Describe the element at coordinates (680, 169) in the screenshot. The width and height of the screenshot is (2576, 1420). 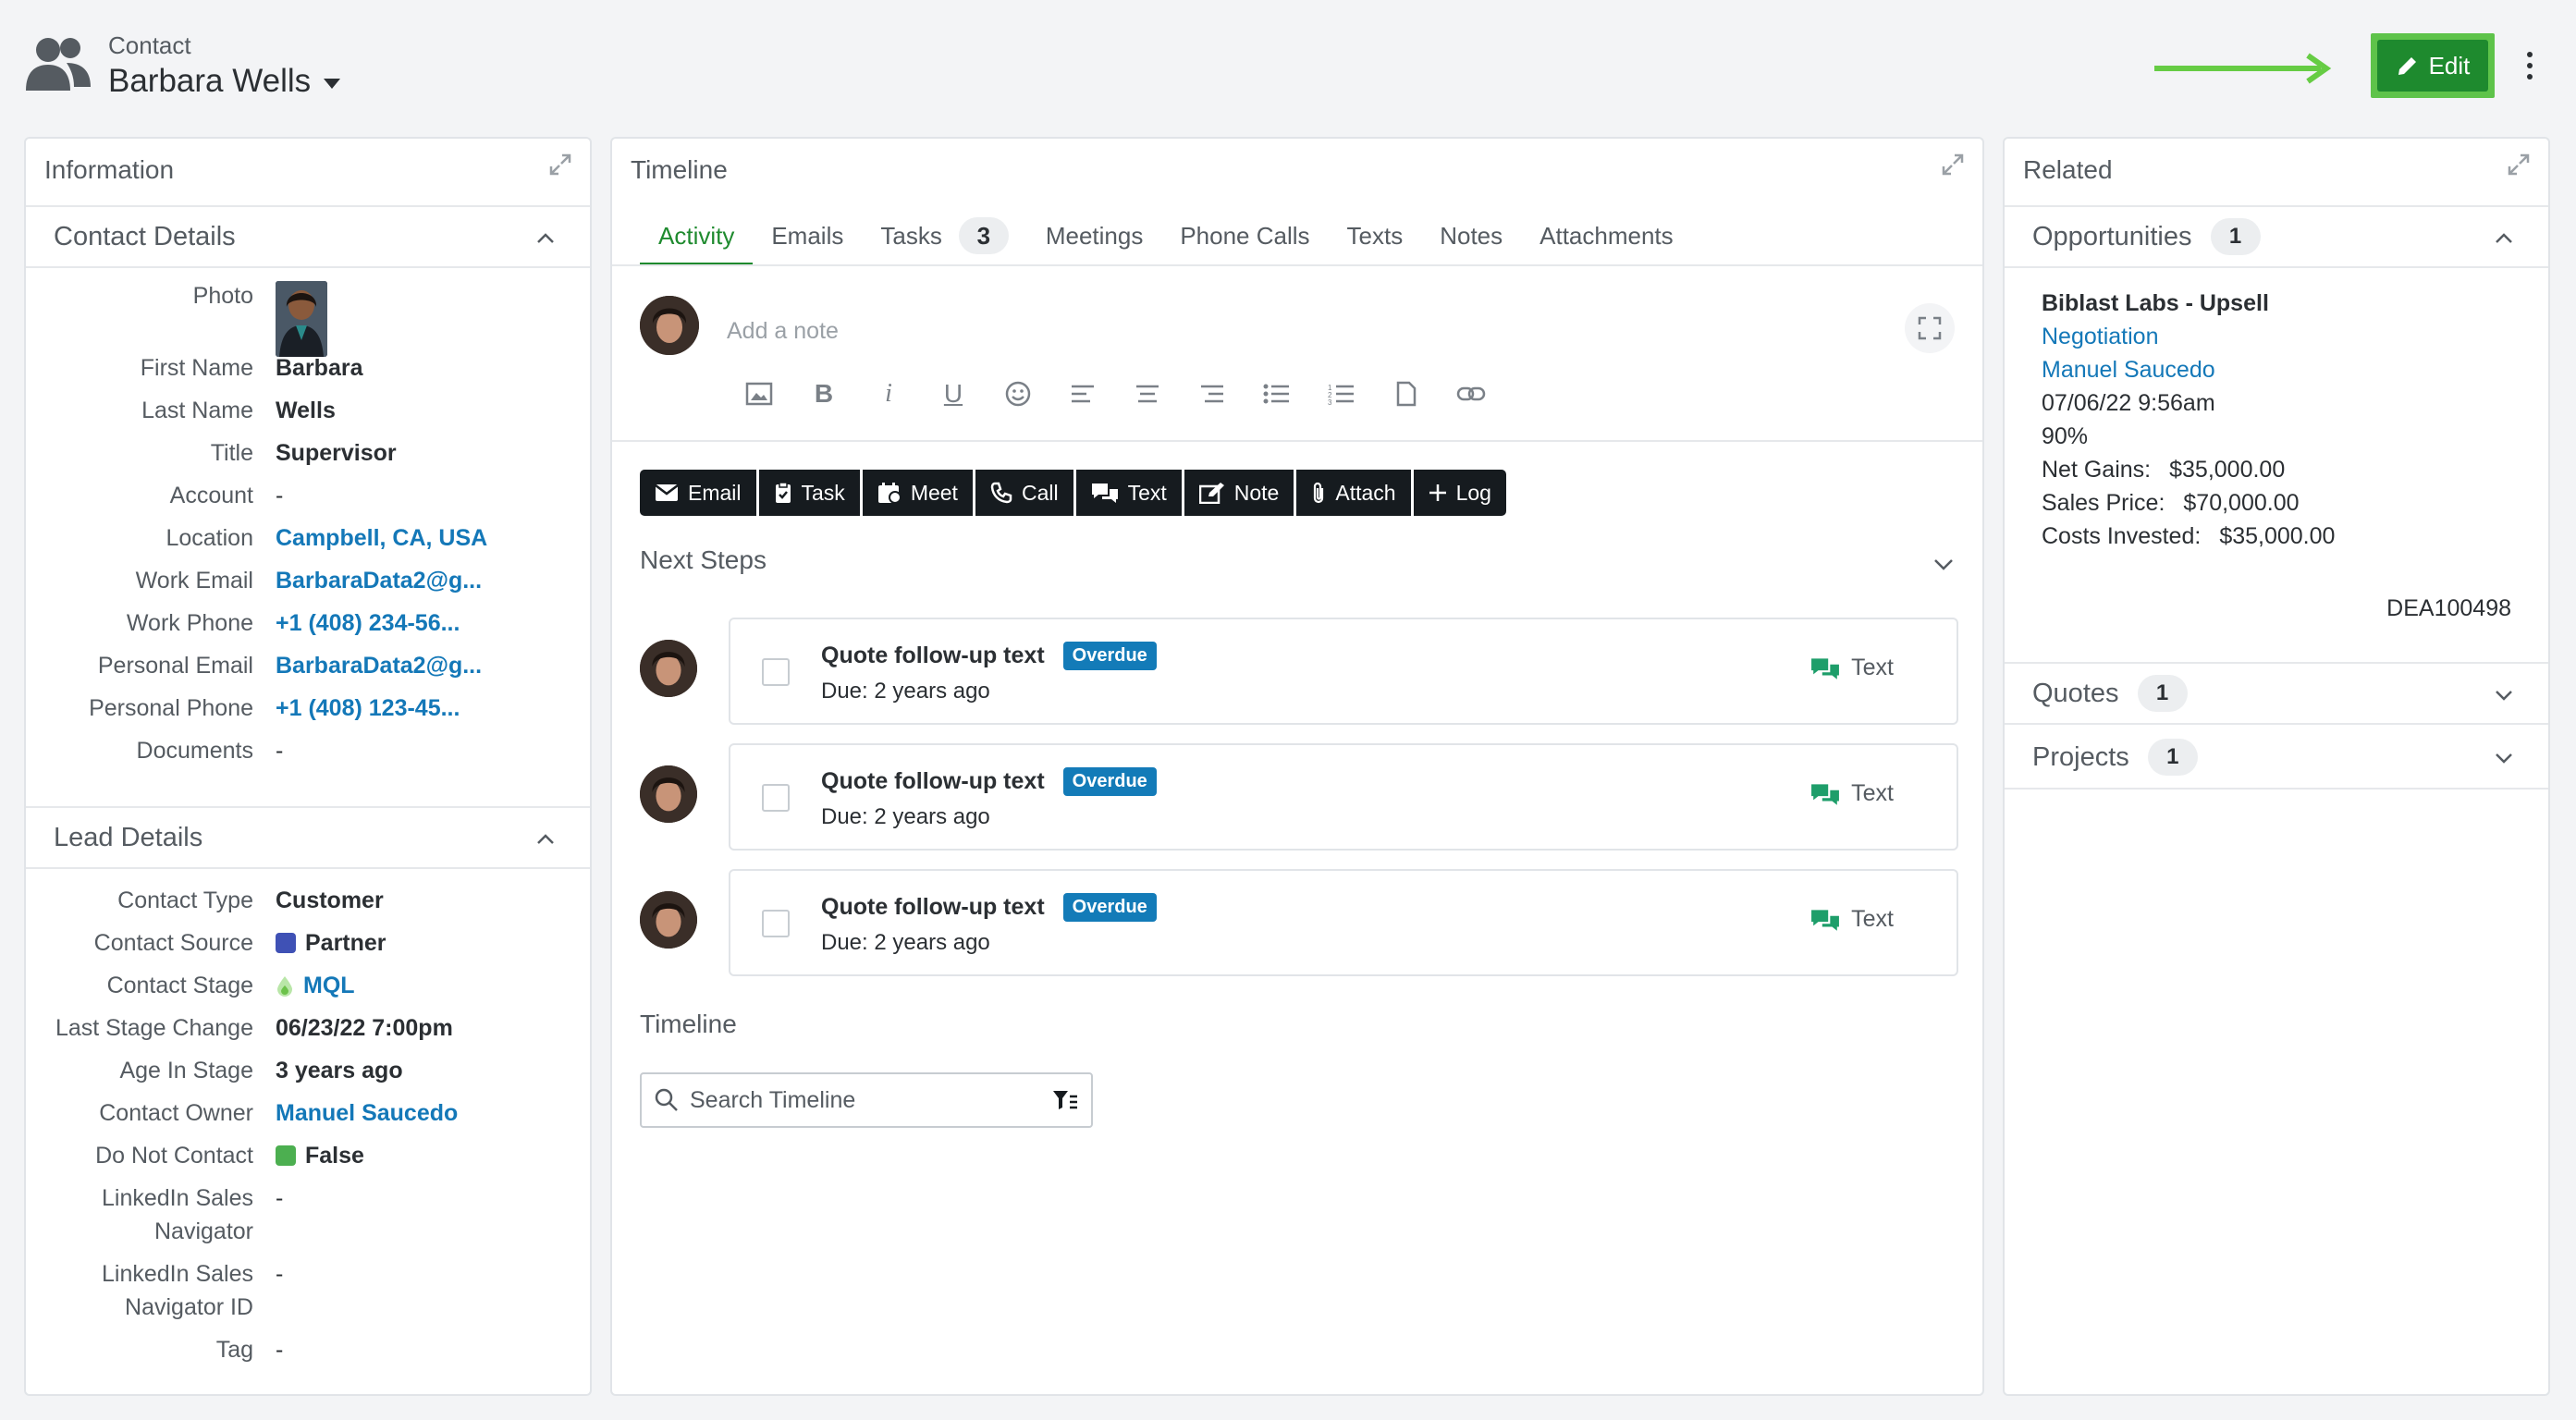
I see `timeline-title: Timeline` at that location.